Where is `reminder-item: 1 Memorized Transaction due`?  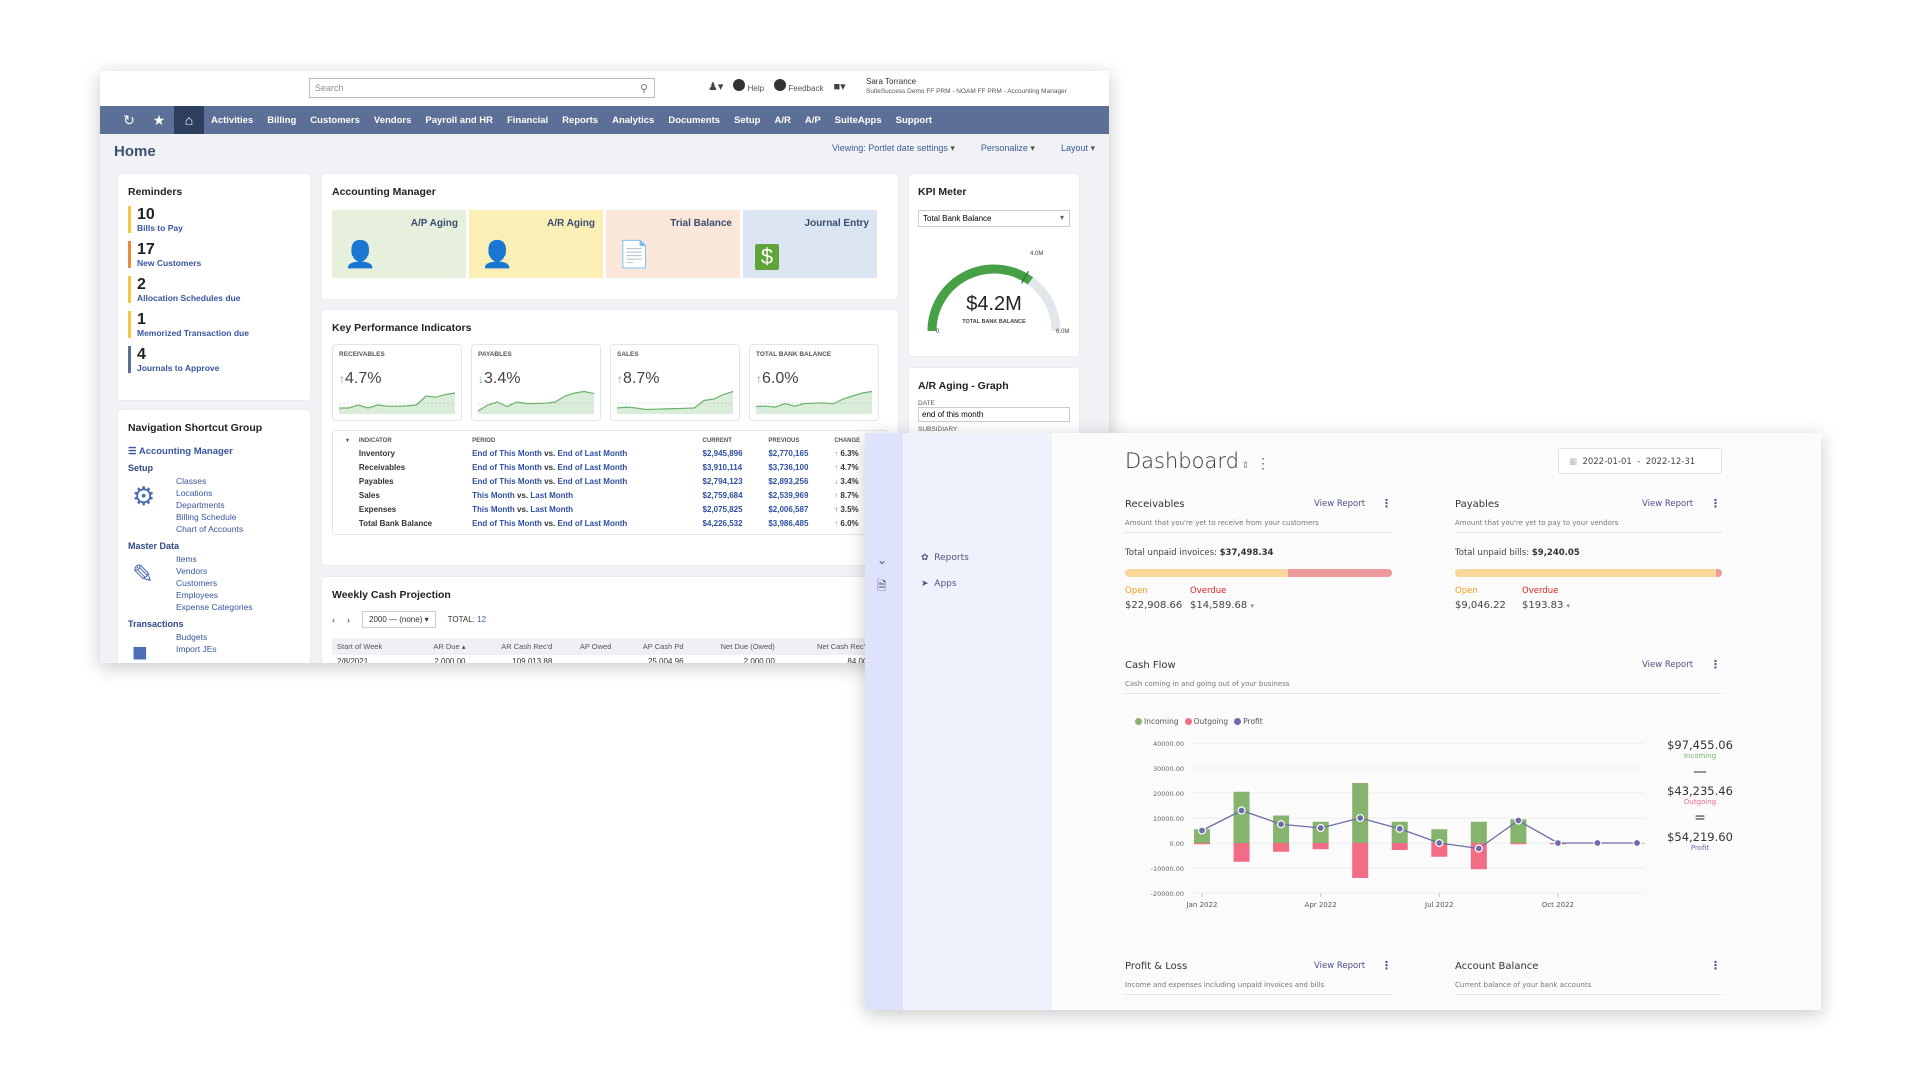
reminder-item: 1 Memorized Transaction due is located at coordinates (214, 324).